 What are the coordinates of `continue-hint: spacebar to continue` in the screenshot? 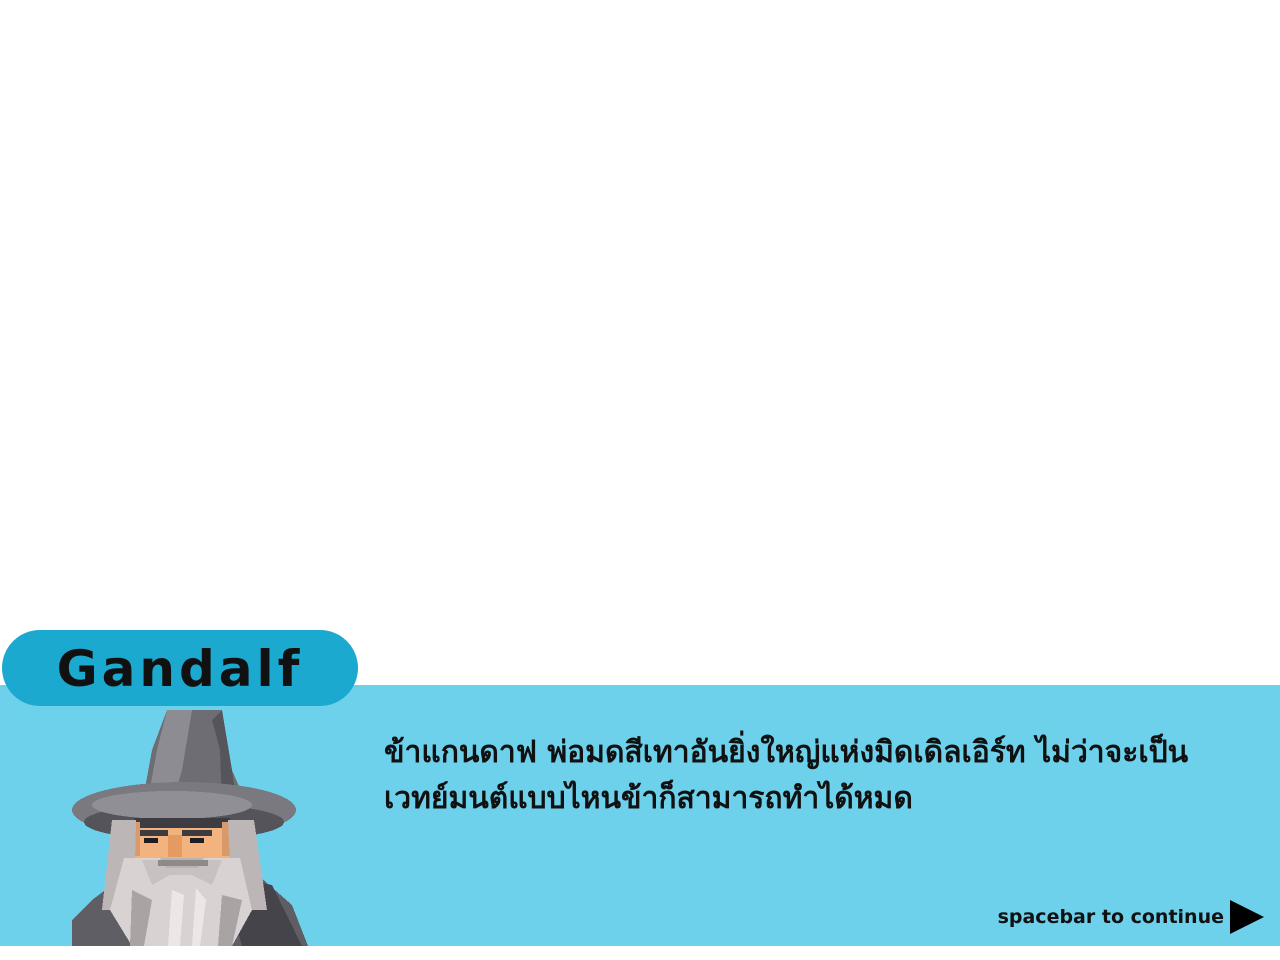 It's located at (1131, 917).